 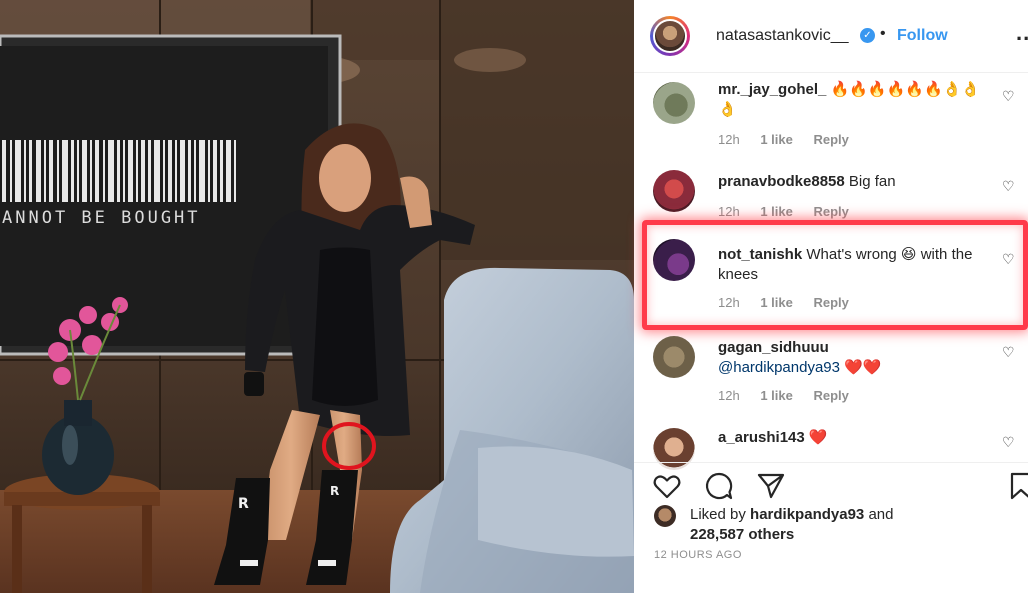 What do you see at coordinates (773, 347) in the screenshot?
I see `comment-username: gagan_sidhuuu` at bounding box center [773, 347].